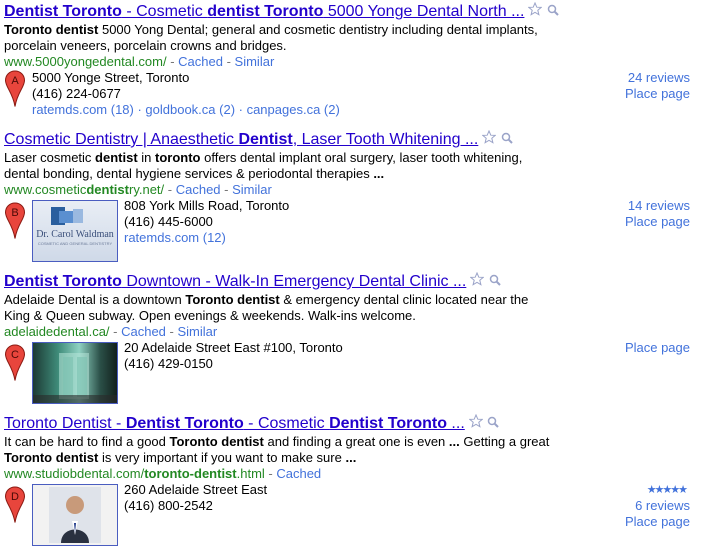  Describe the element at coordinates (233, 348) in the screenshot. I see `address: 20 Adelaide Street East #100, Toronto` at that location.